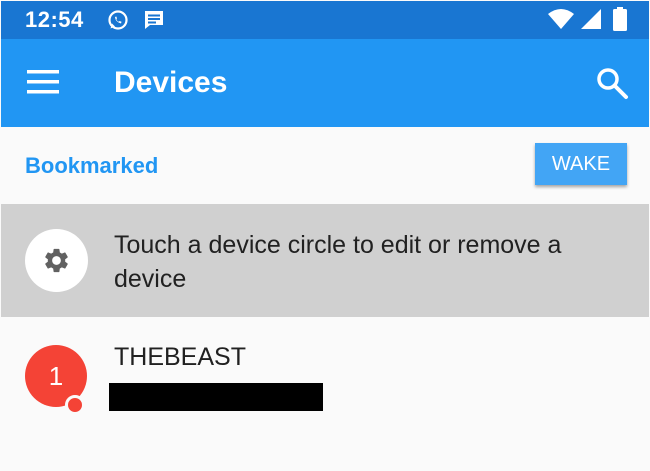  Describe the element at coordinates (75, 405) in the screenshot. I see `badge-dot` at that location.